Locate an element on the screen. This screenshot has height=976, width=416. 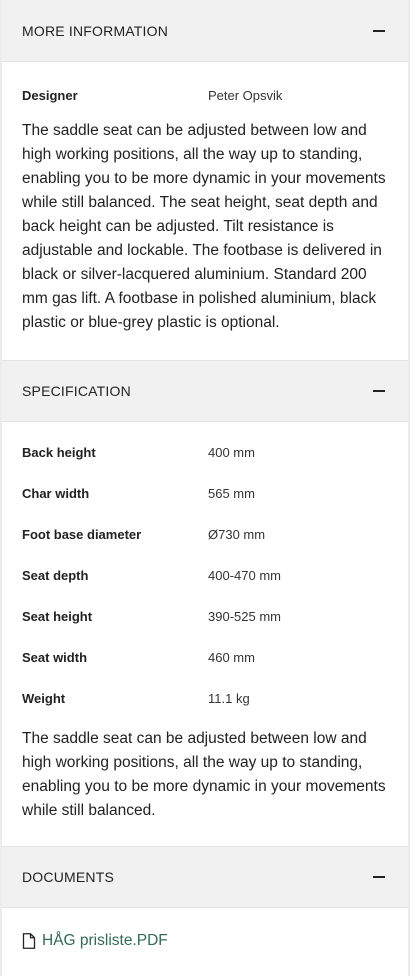
spec-row-seat-width: Seat width 460 mm is located at coordinates (205, 657).